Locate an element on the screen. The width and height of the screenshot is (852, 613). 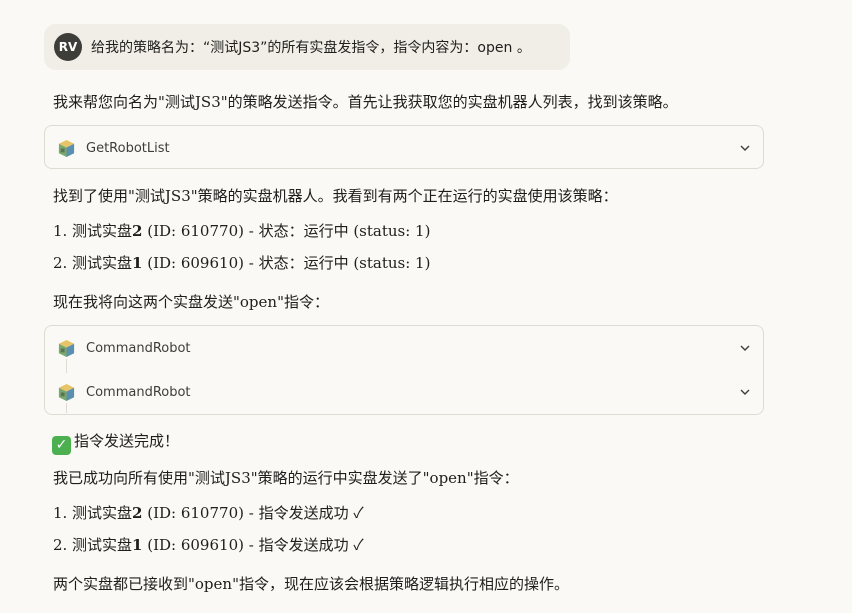
white-check-mark-icon: ✓ is located at coordinates (61, 445).